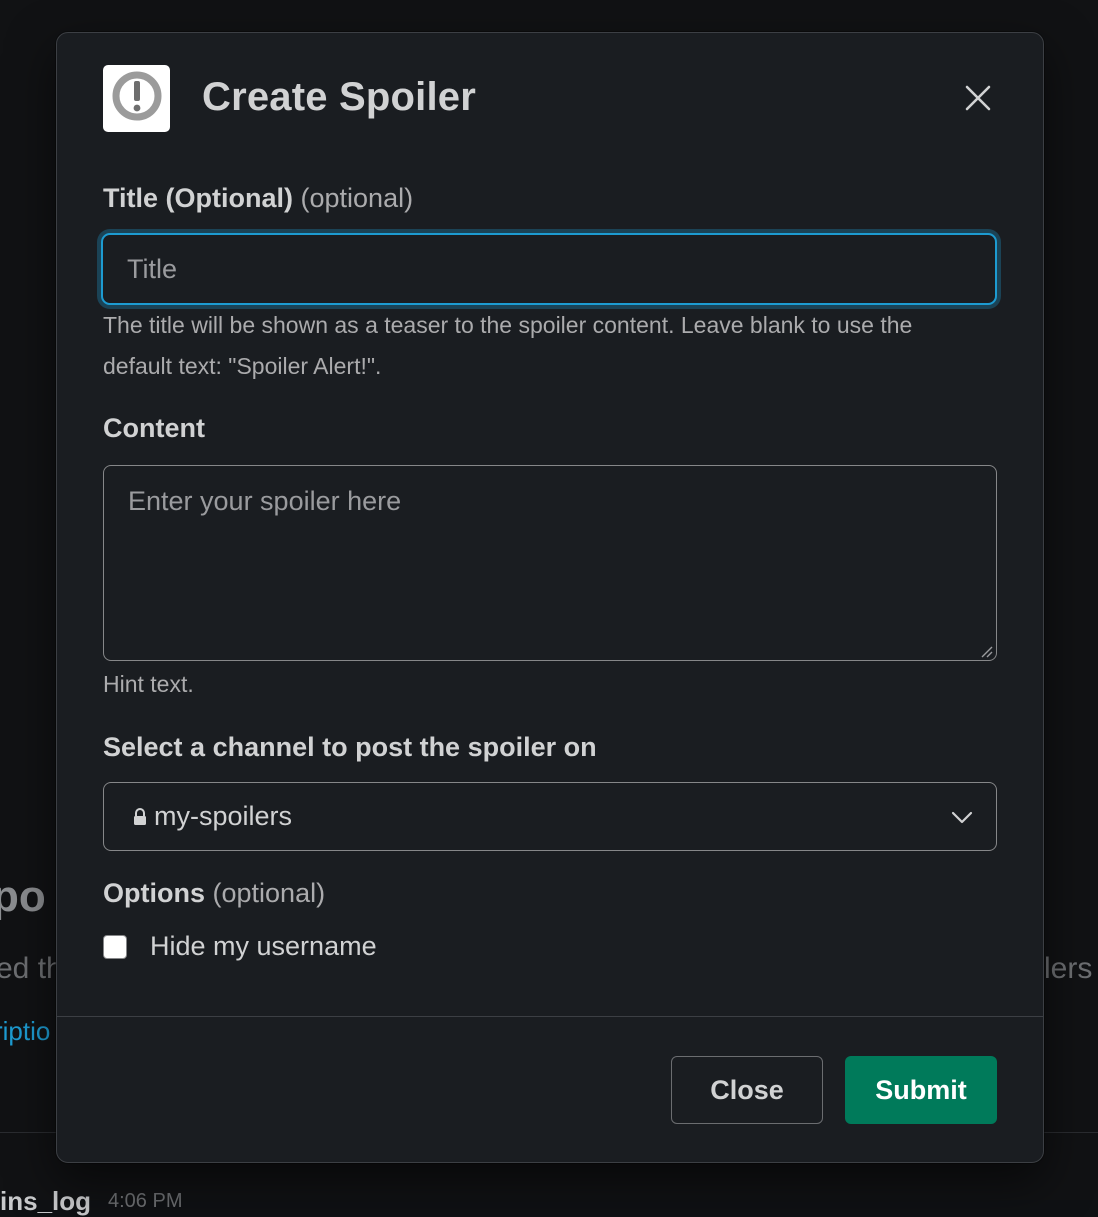 This screenshot has height=1217, width=1098. I want to click on background-text-right: lers, so click(1068, 968).